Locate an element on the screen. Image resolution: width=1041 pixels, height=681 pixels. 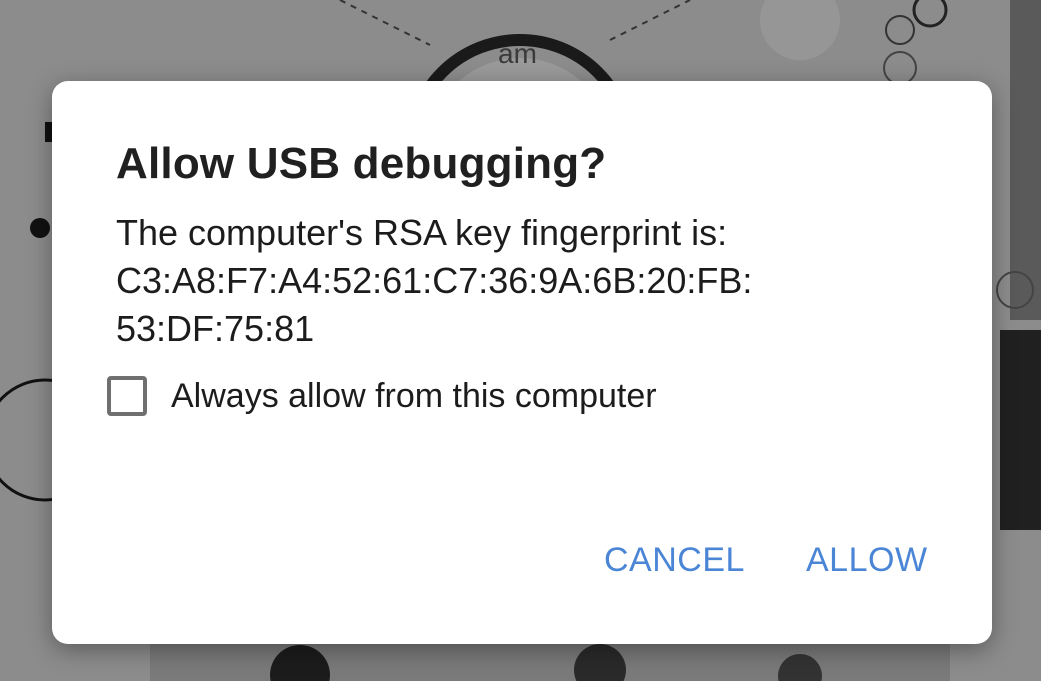
cancel-button: CANCEL is located at coordinates (674, 560).